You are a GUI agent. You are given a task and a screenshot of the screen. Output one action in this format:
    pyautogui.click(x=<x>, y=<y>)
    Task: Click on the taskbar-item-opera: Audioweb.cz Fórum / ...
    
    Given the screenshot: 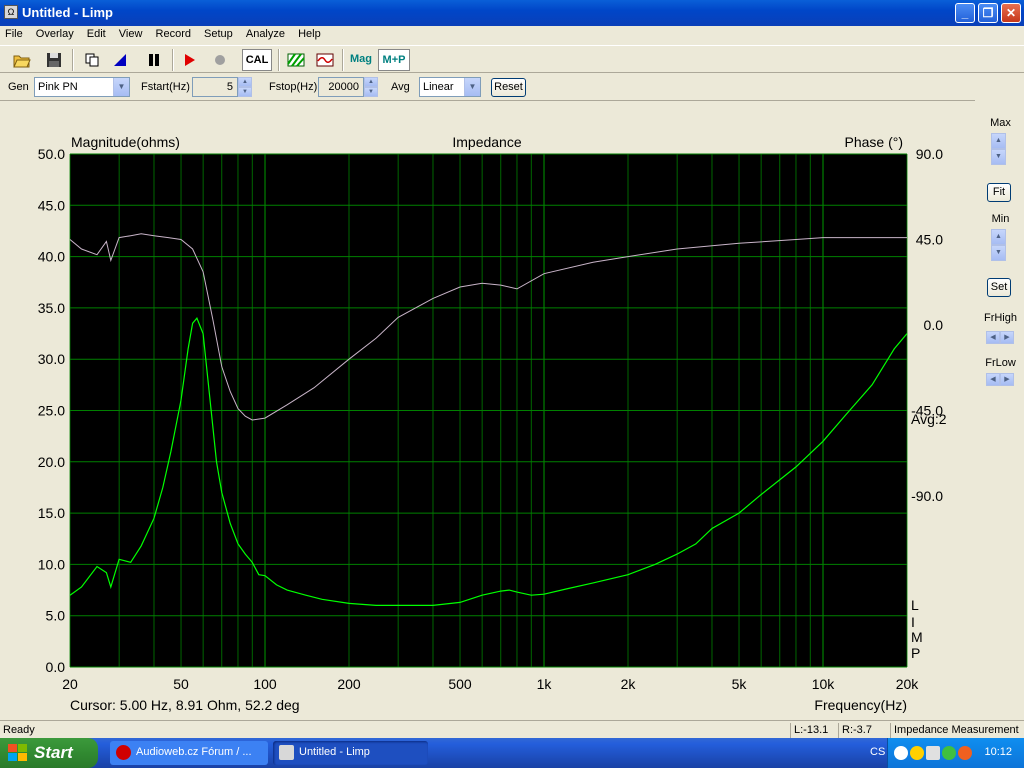 What is the action you would take?
    pyautogui.click(x=189, y=753)
    